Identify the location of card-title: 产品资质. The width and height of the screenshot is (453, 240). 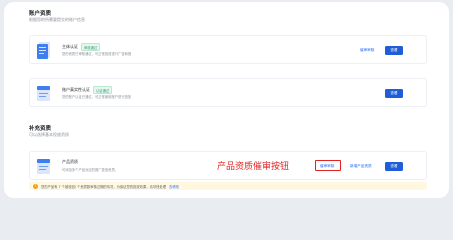
(70, 161).